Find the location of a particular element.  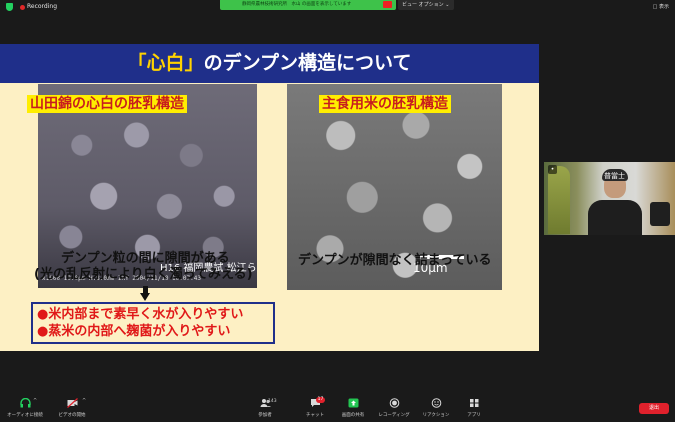

chevron-down-icon: ⌄ is located at coordinates (447, 5).